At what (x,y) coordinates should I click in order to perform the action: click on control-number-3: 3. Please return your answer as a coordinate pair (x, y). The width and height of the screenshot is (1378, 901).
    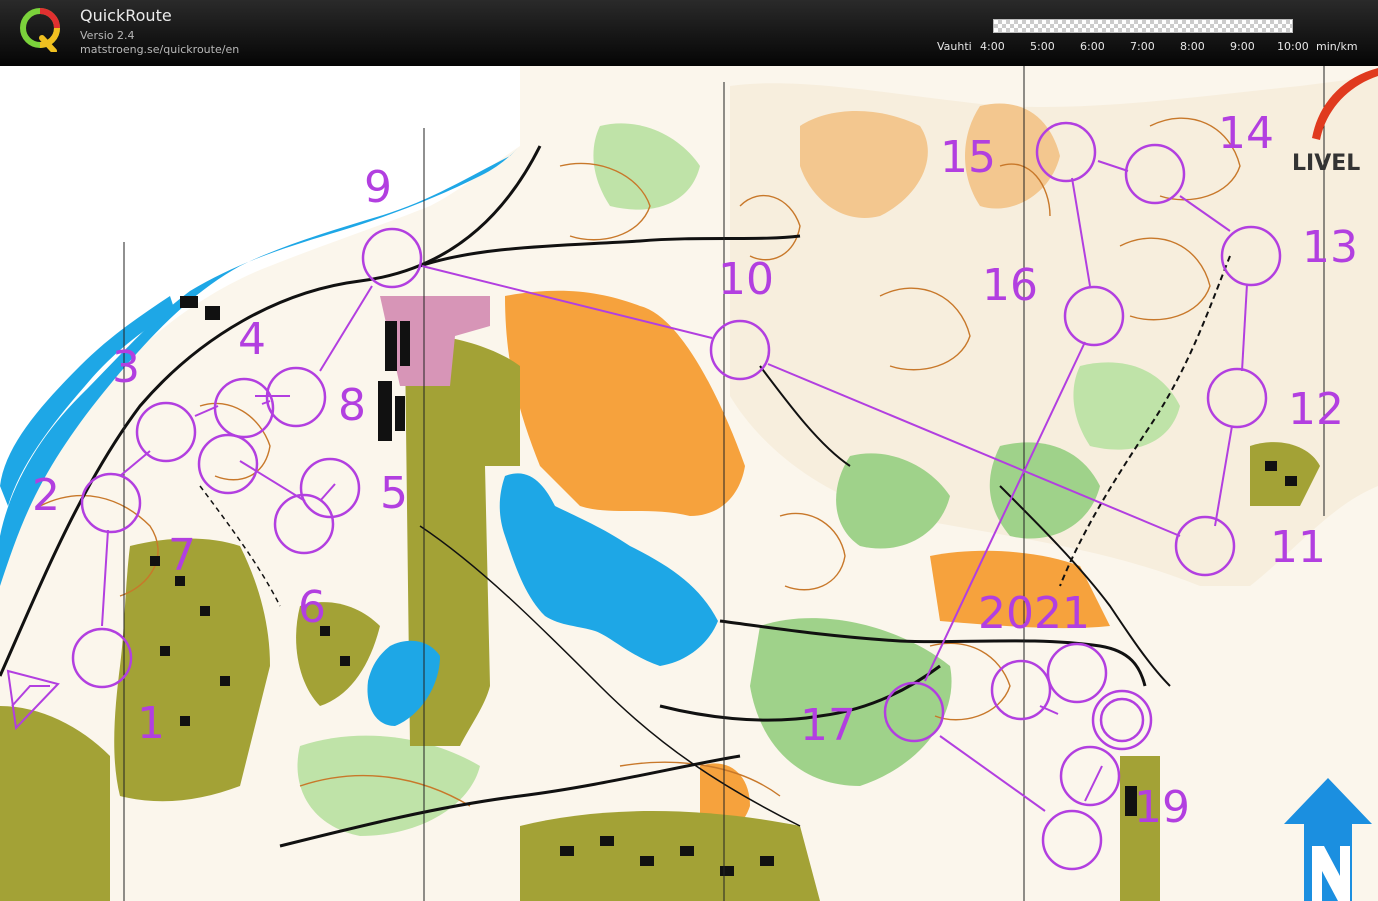
    Looking at the image, I should click on (126, 367).